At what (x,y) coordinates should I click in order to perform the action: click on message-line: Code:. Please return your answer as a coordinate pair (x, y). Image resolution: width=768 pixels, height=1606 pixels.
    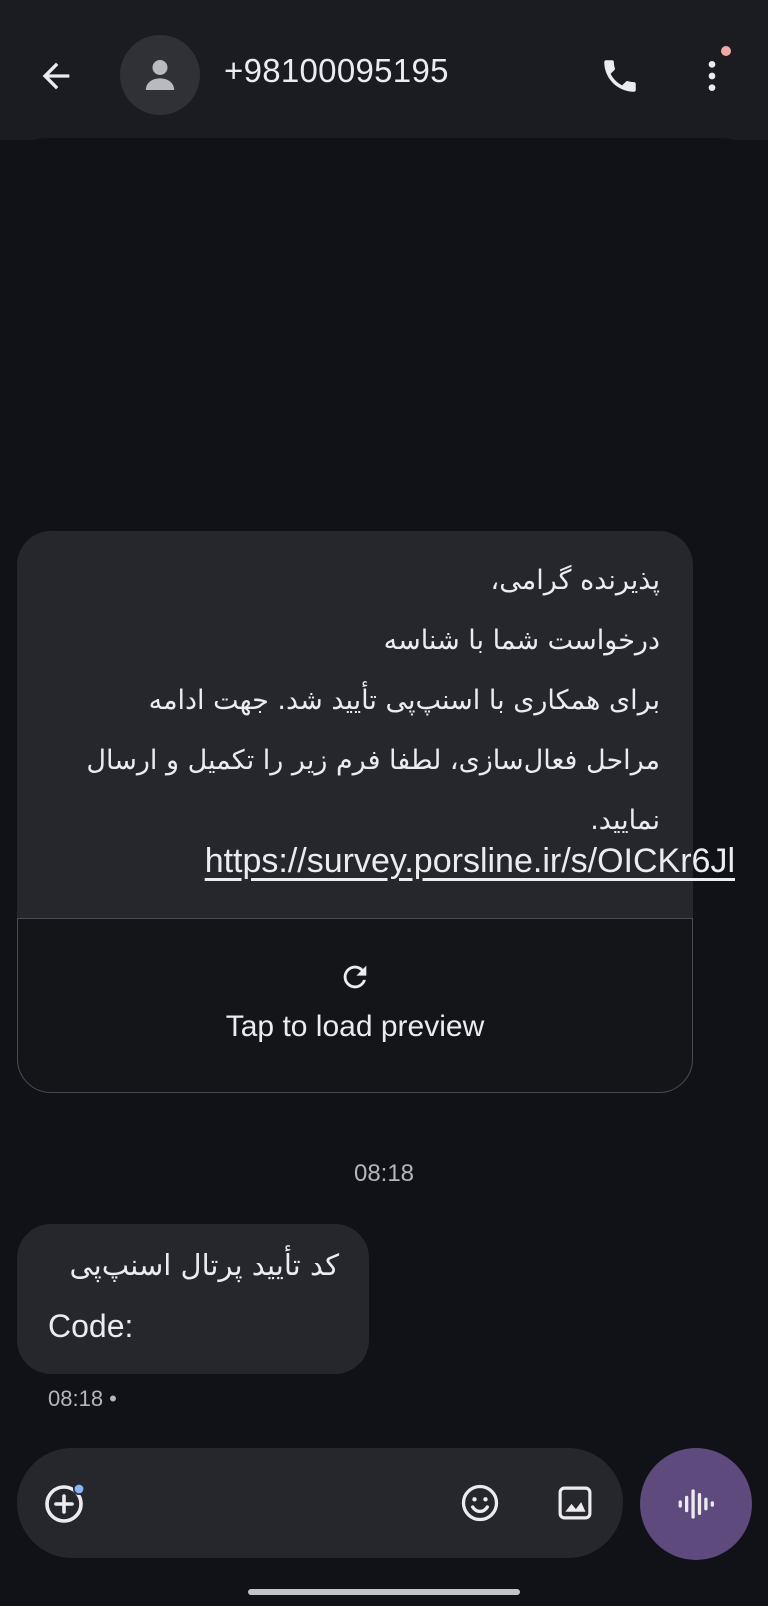
    Looking at the image, I should click on (91, 1326).